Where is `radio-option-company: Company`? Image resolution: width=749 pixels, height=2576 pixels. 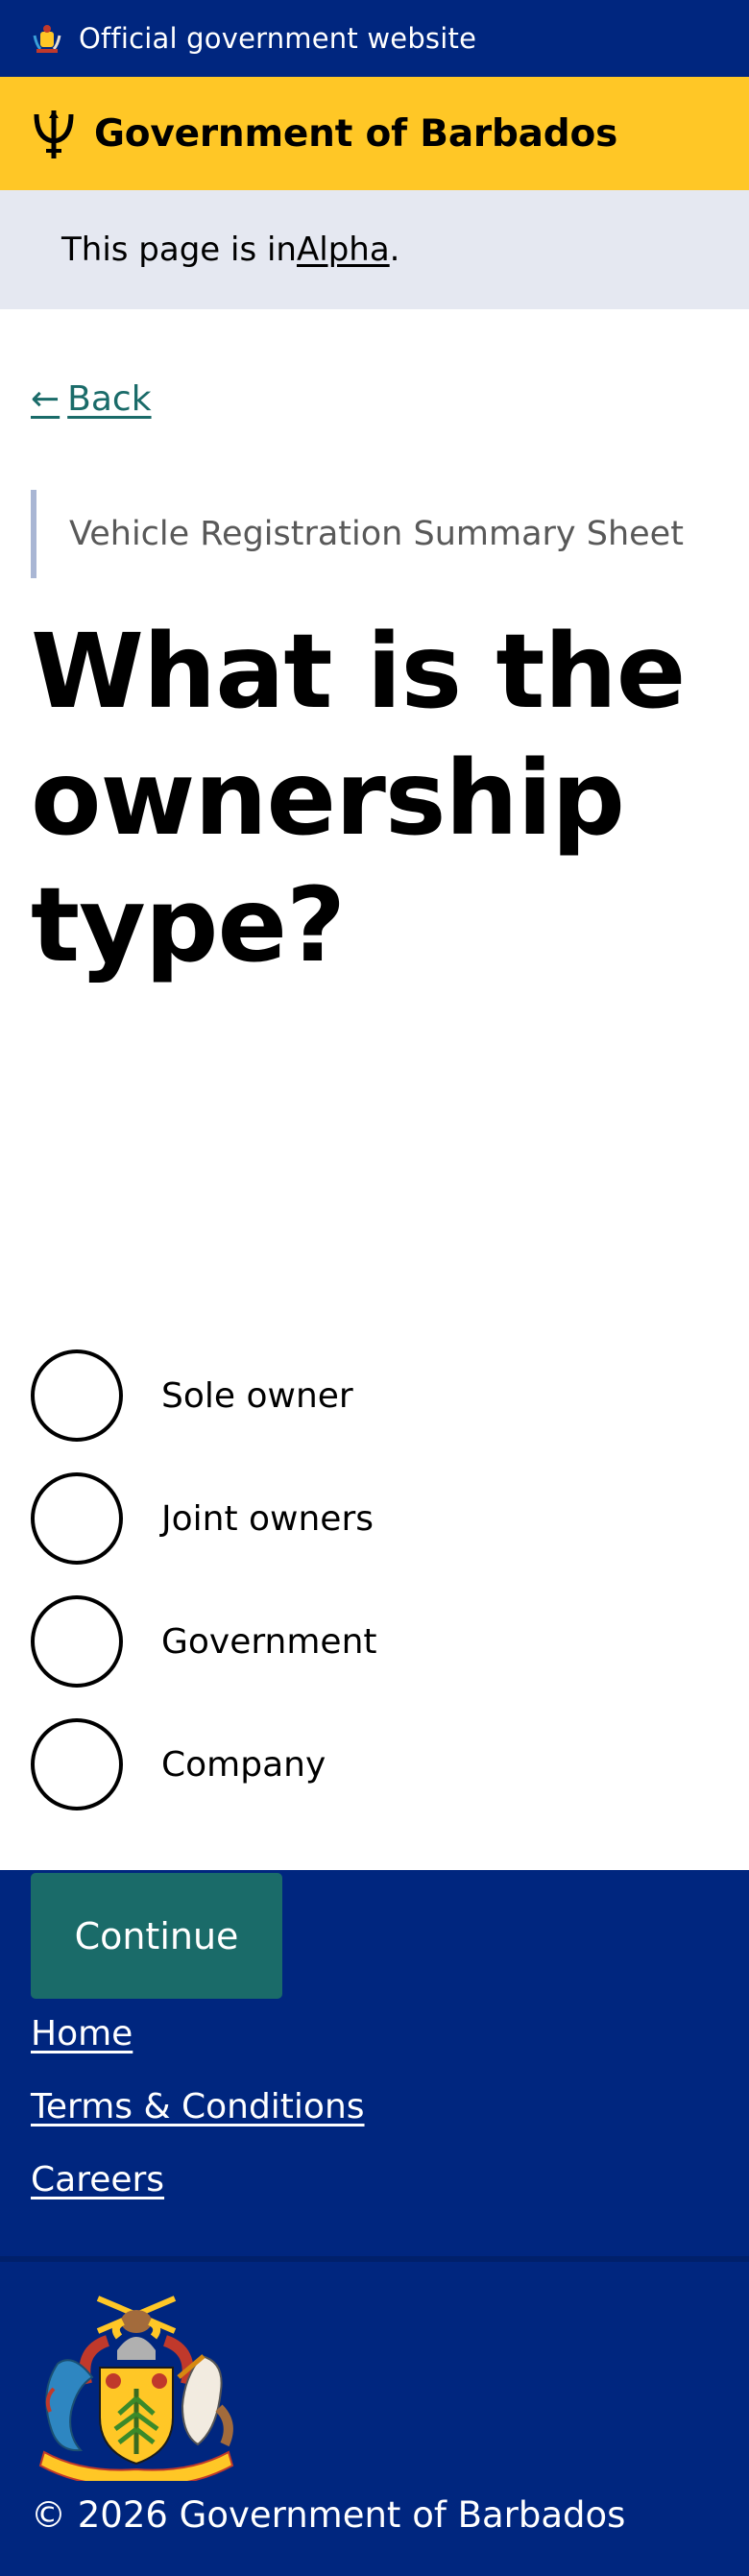
radio-option-company: Company is located at coordinates (204, 1764).